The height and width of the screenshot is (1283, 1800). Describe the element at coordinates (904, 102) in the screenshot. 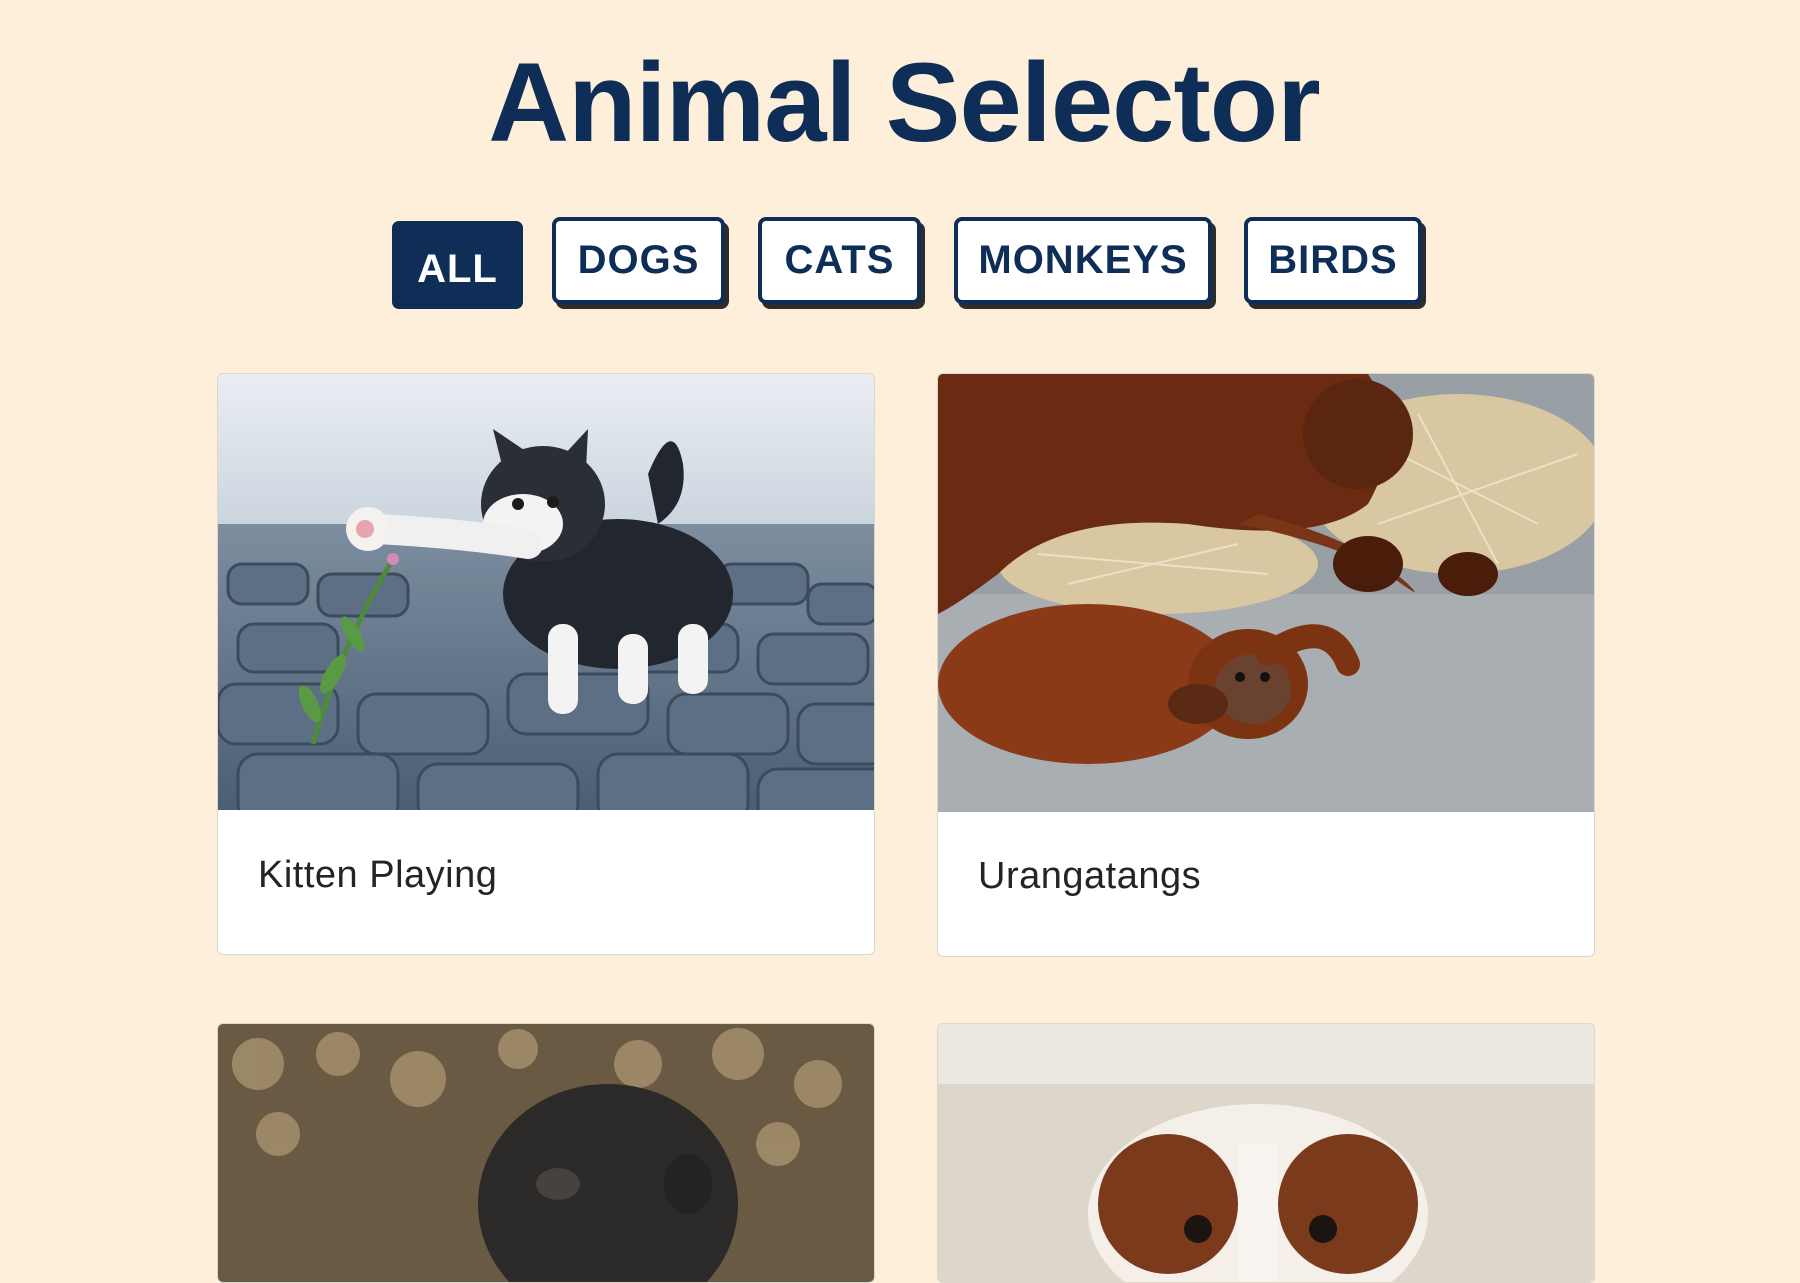

I see `page-title: Animal Selector` at that location.